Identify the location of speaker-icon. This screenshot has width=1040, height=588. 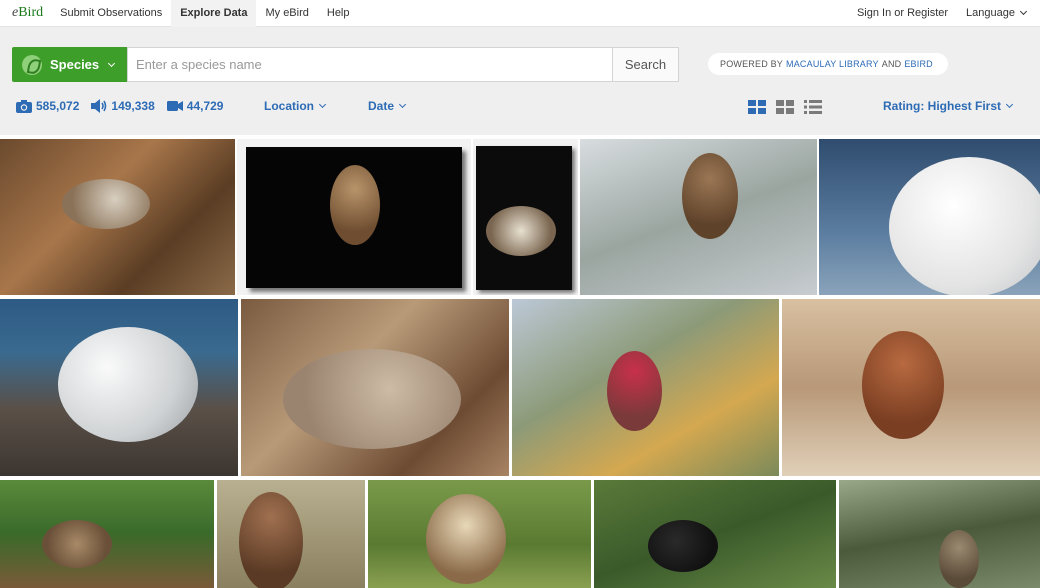
(99, 106).